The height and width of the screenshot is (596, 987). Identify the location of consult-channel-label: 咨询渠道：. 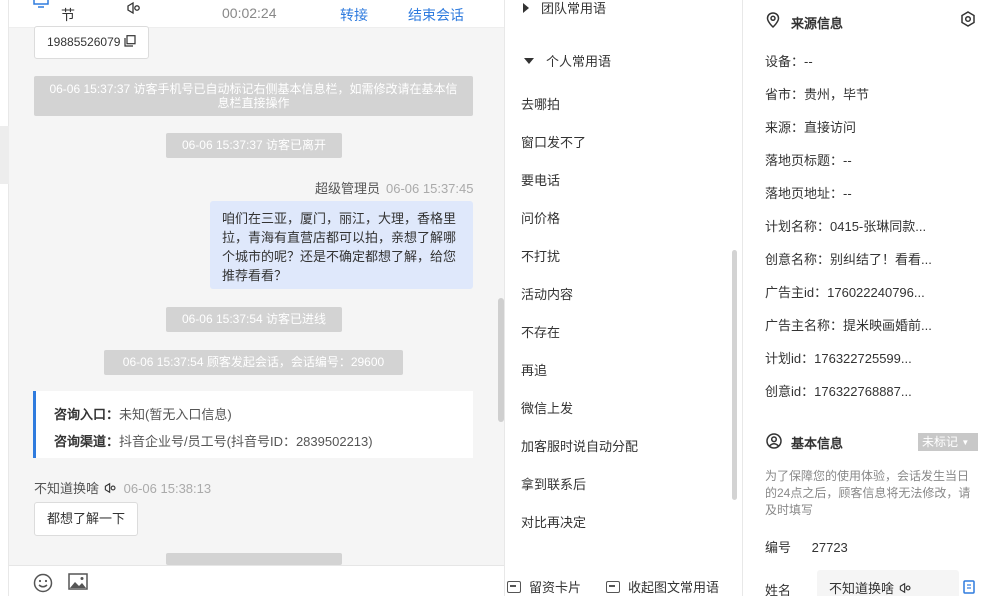
(87, 441).